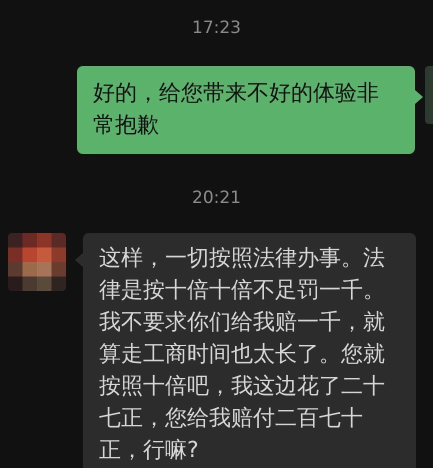 The height and width of the screenshot is (468, 433). What do you see at coordinates (216, 198) in the screenshot?
I see `timestamp: 20:21` at bounding box center [216, 198].